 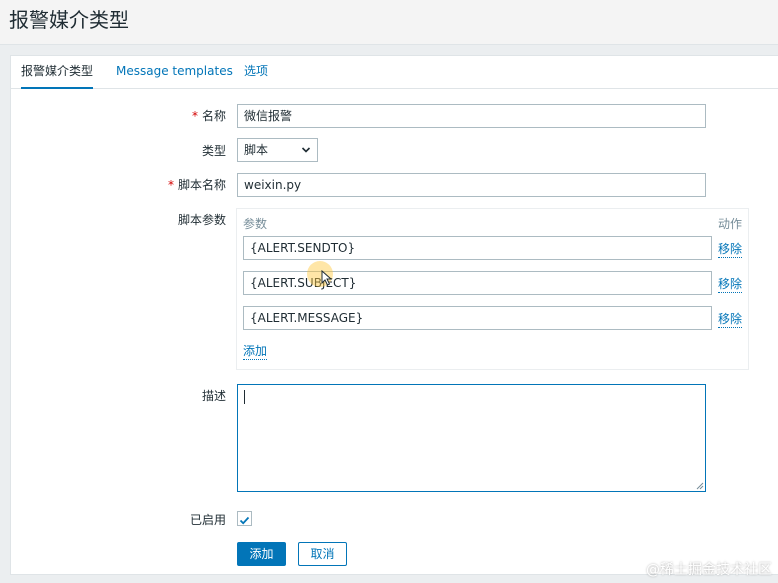 What do you see at coordinates (730, 249) in the screenshot?
I see `remove-param-1-link: 移除` at bounding box center [730, 249].